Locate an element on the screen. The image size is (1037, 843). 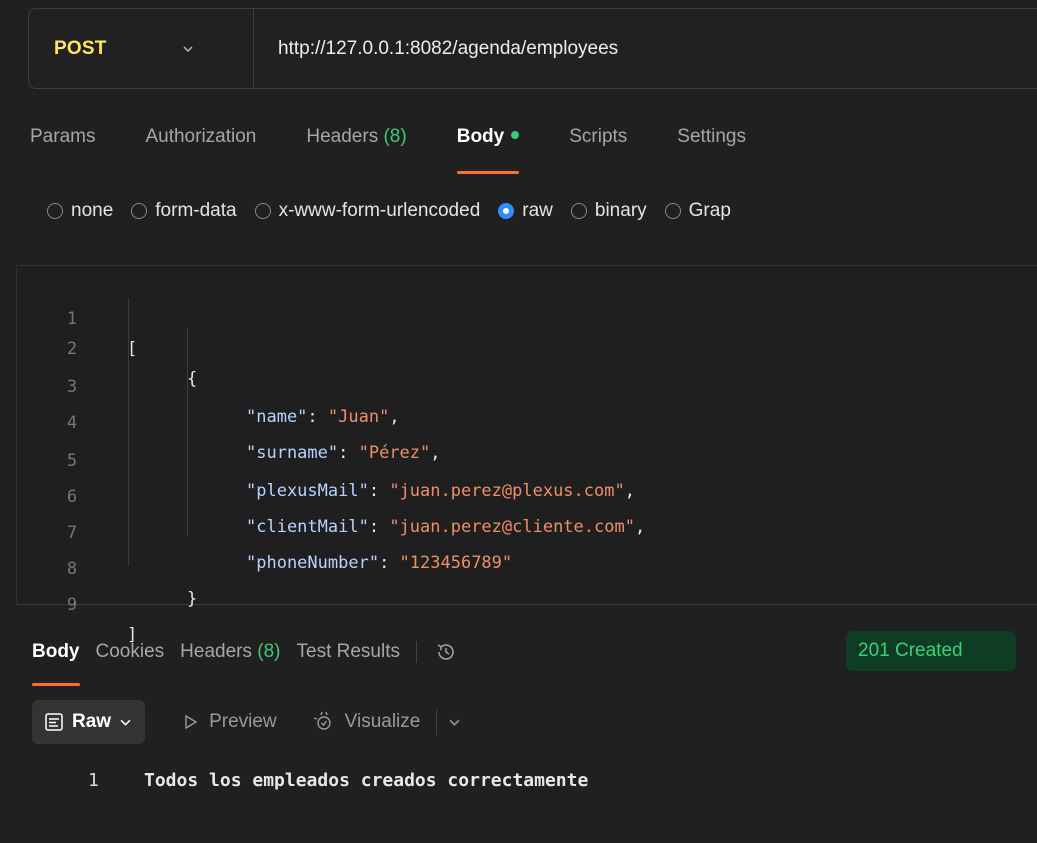
line-number: 7 is located at coordinates (72, 533).